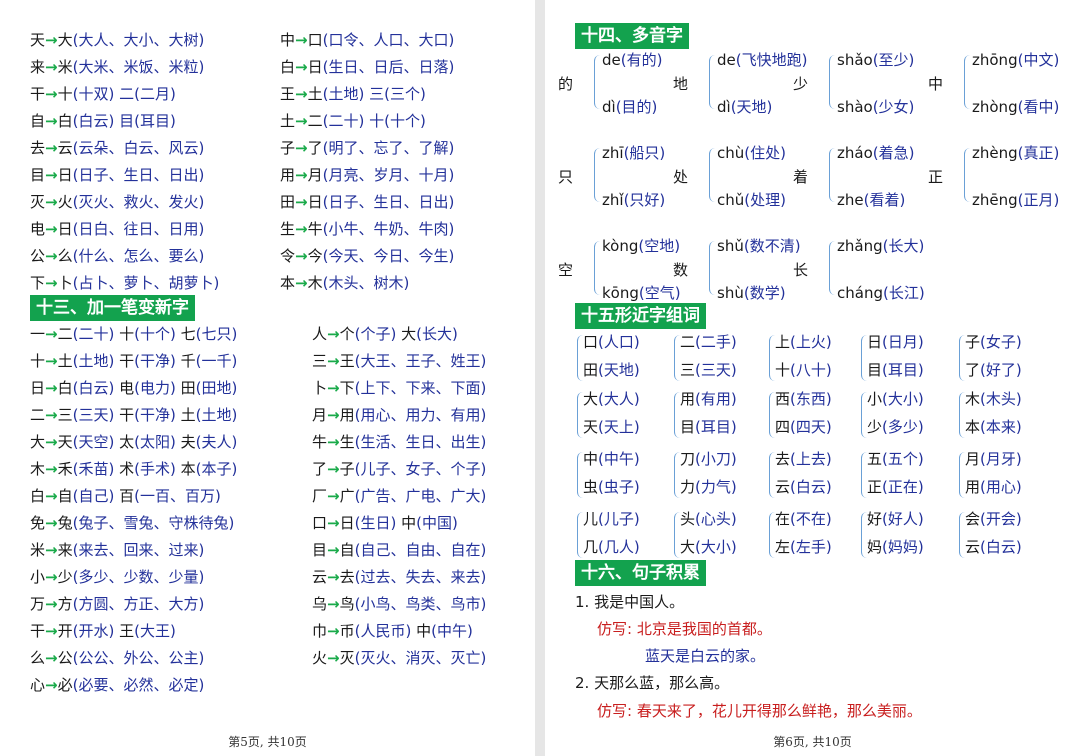 The image size is (1080, 756). I want to click on add-stroke-char: 电, so click(124, 388).